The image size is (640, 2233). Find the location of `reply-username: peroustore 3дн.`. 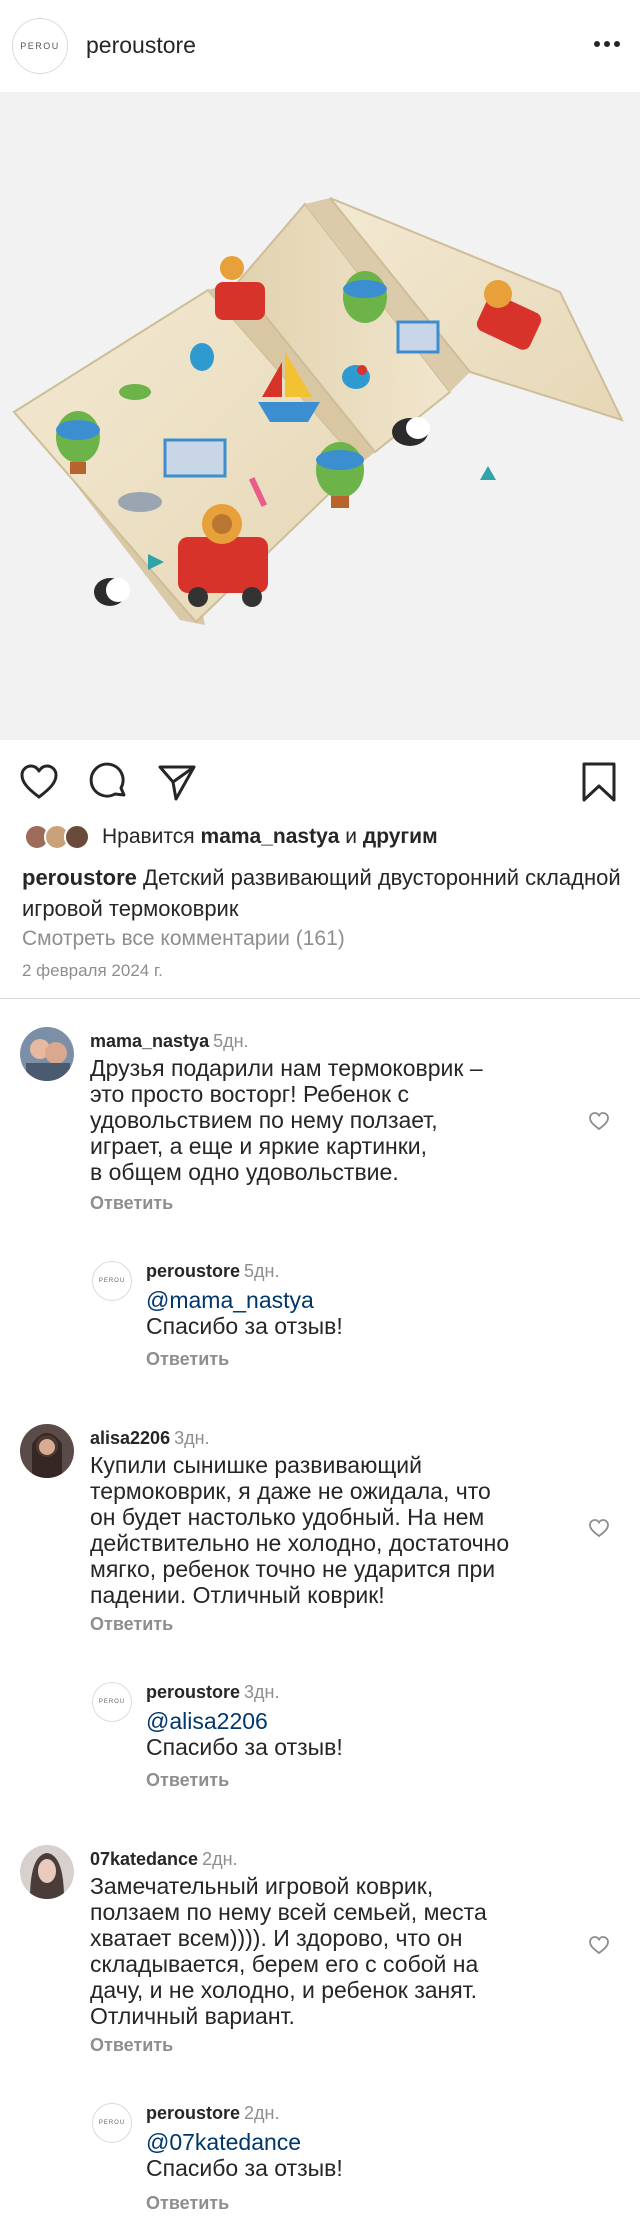

reply-username: peroustore 3дн. is located at coordinates (213, 1692).